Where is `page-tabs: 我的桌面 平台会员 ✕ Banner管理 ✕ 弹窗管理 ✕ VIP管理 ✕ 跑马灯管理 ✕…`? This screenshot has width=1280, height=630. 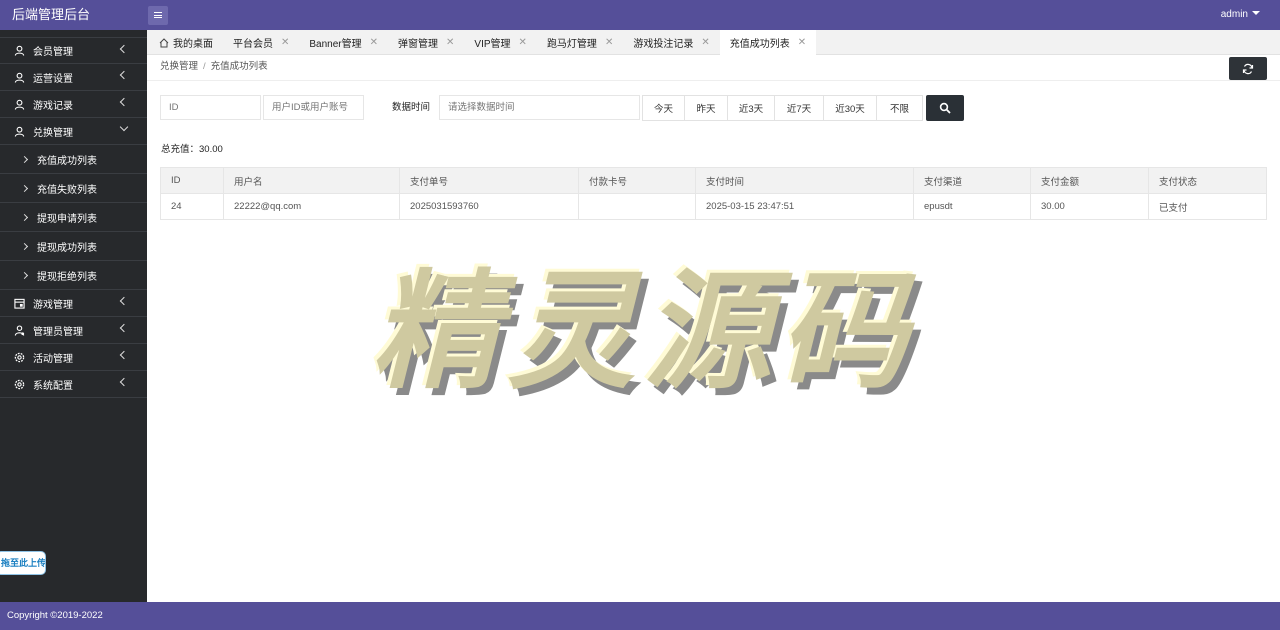
page-tabs: 我的桌面 平台会员 ✕ Banner管理 ✕ 弹窗管理 ✕ VIP管理 ✕ 跑马灯管理 ✕… is located at coordinates (713, 42).